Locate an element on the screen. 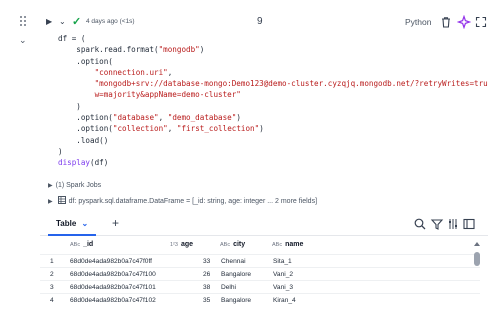 Image resolution: width=488 pixels, height=312 pixels. type-icon: 1²3 is located at coordinates (174, 245).